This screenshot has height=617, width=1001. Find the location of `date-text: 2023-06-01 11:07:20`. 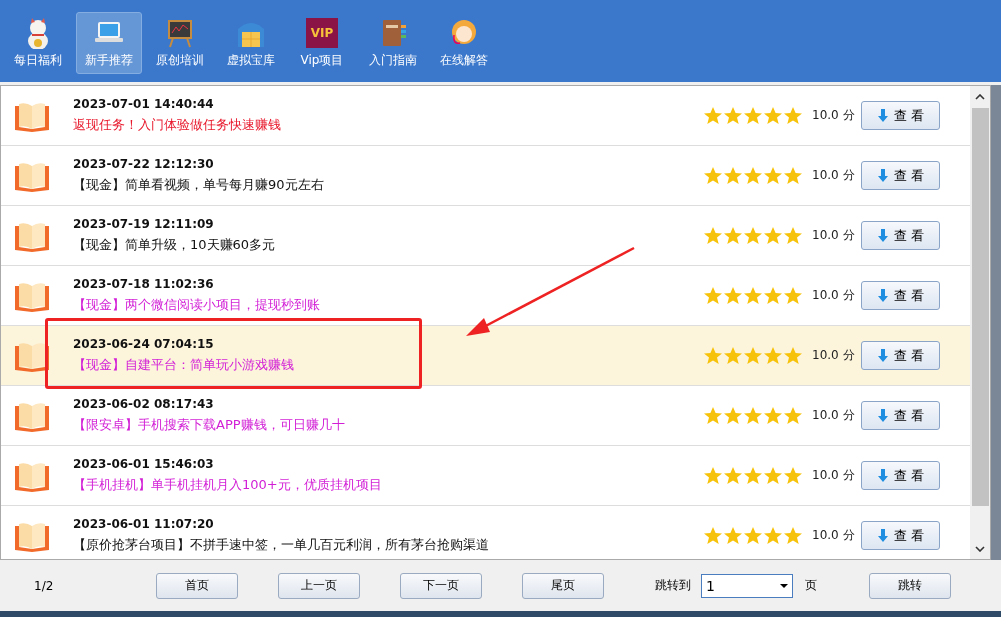

date-text: 2023-06-01 11:07:20 is located at coordinates (144, 524).